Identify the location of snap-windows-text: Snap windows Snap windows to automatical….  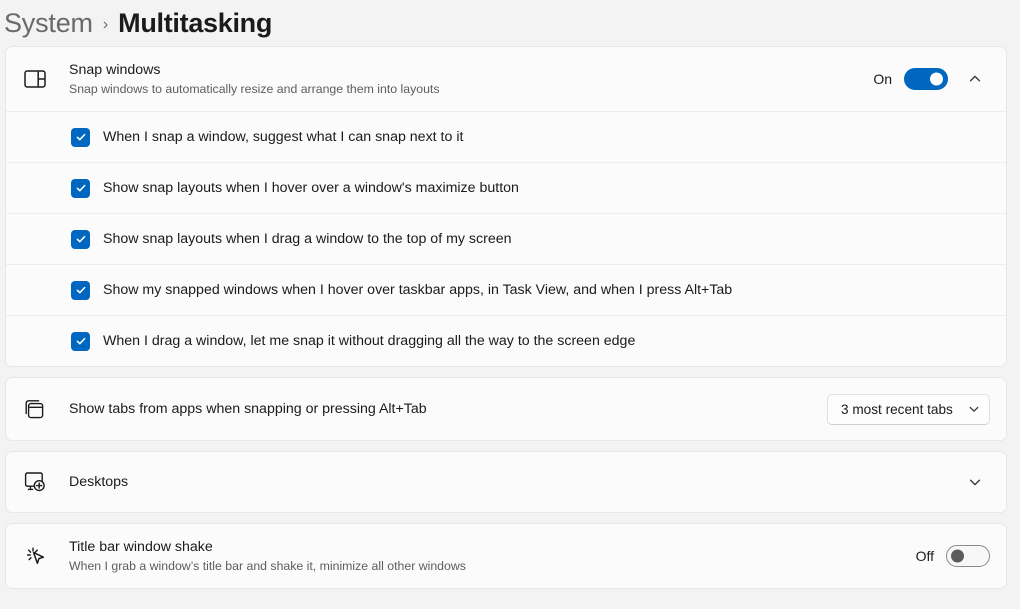
(465, 79).